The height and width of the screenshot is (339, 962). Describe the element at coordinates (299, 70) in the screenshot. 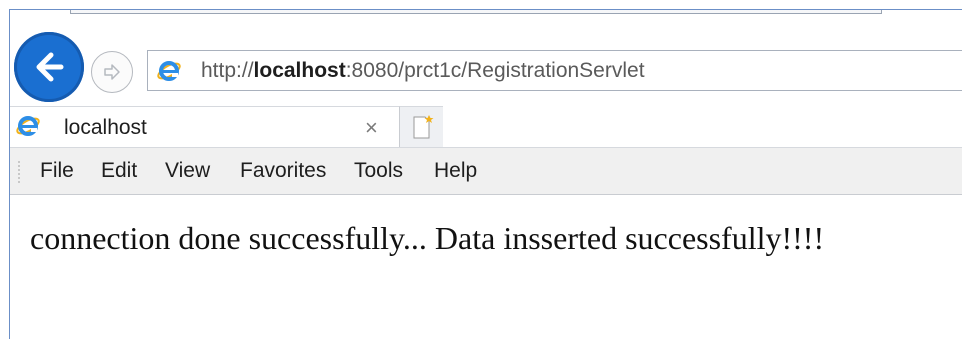

I see `url-host: localhost` at that location.